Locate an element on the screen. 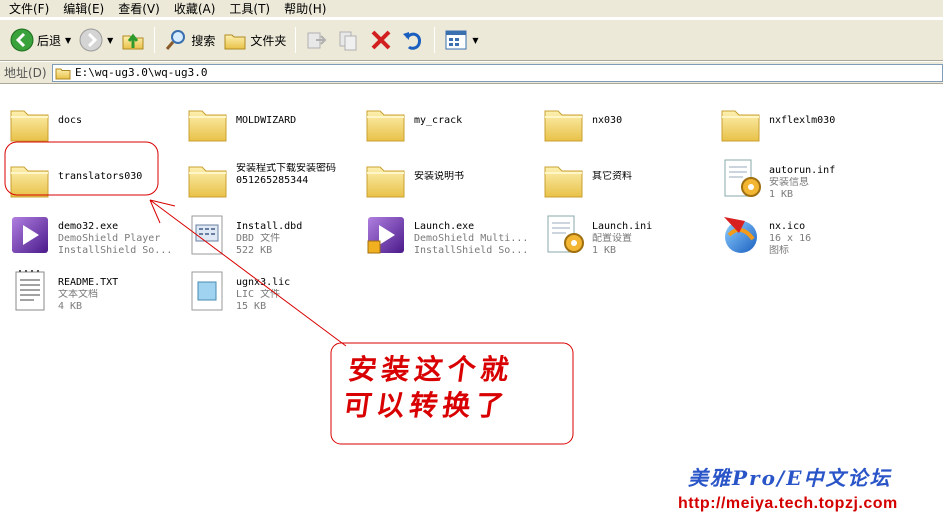 This screenshot has height=525, width=943. file-name: 安装程式下载安装密码051265285344 is located at coordinates (286, 174).